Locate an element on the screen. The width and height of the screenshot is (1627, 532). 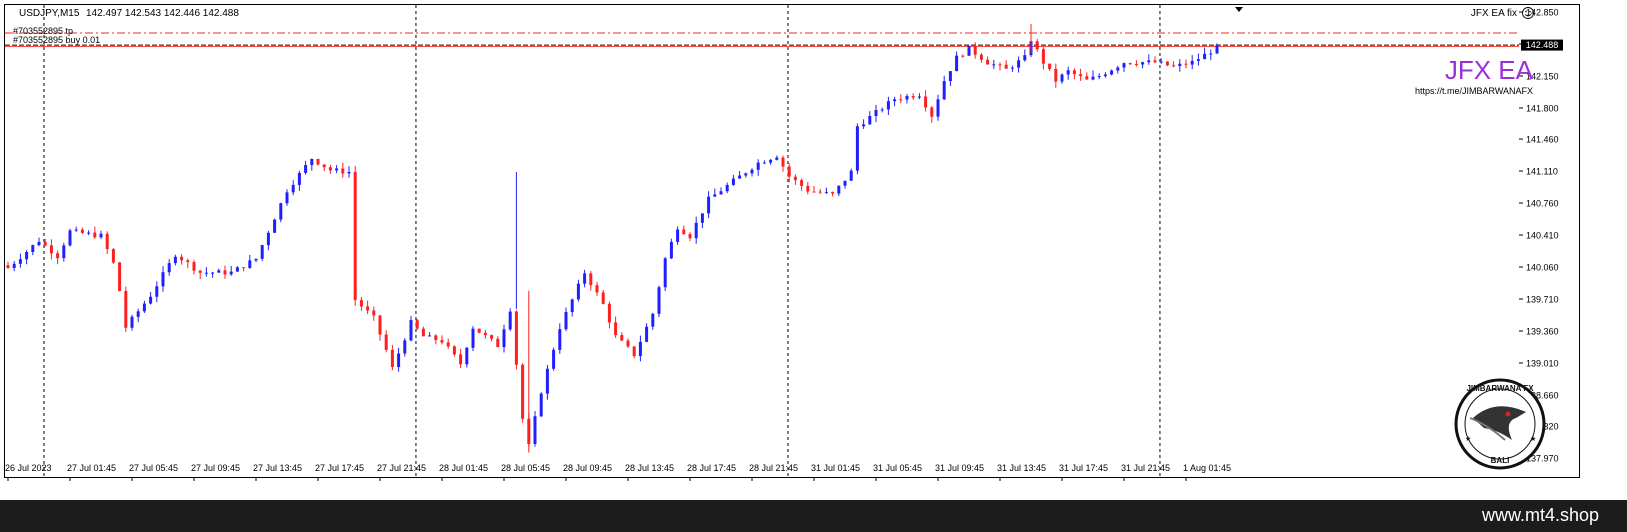
y-tick-label: 139.010 is located at coordinates (1542, 363).